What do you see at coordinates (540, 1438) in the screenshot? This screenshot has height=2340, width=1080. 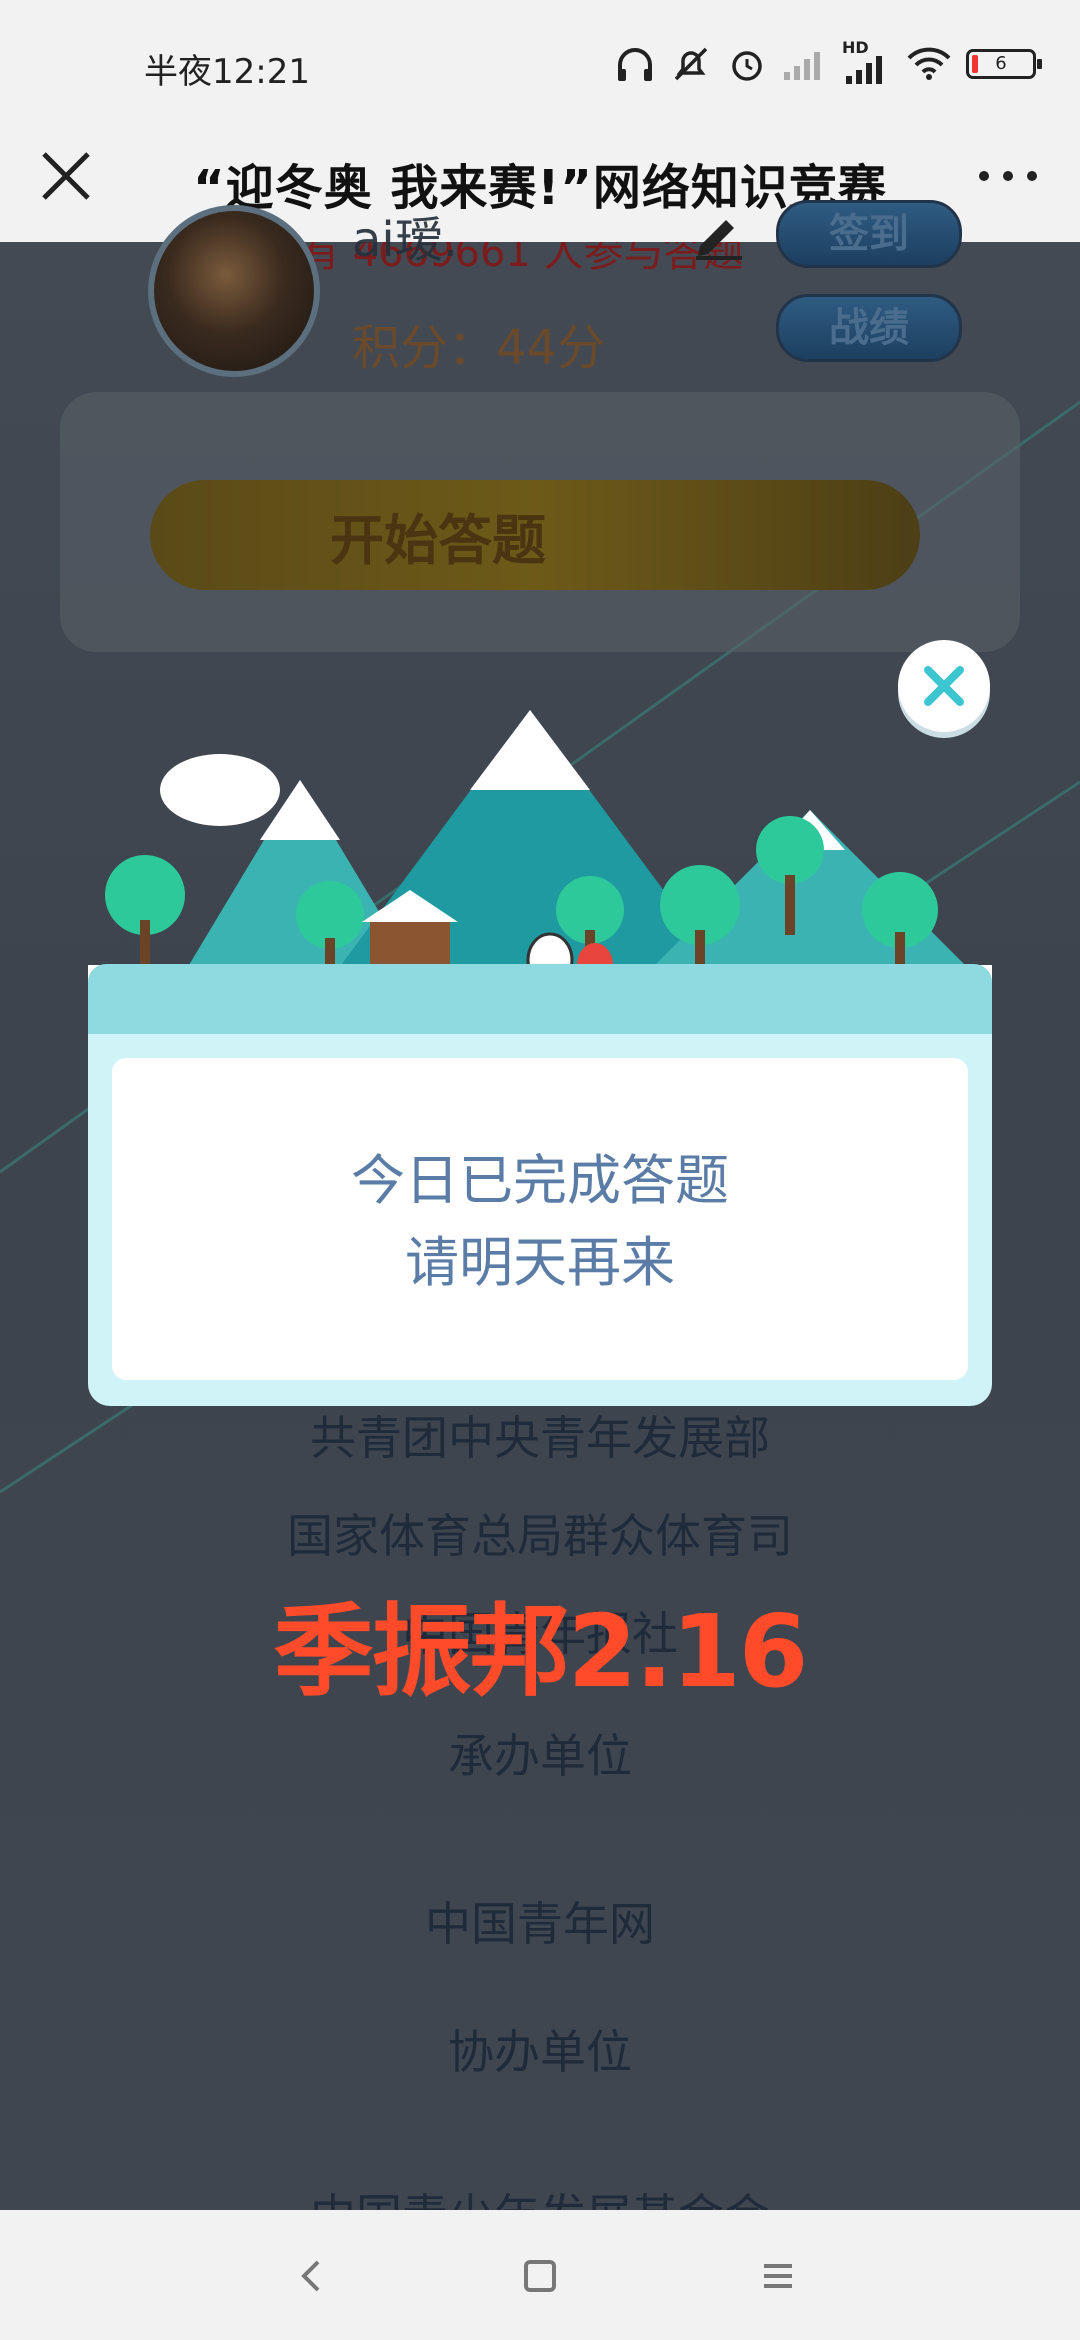 I see `organizer-1: 共青团中央青年发展部` at bounding box center [540, 1438].